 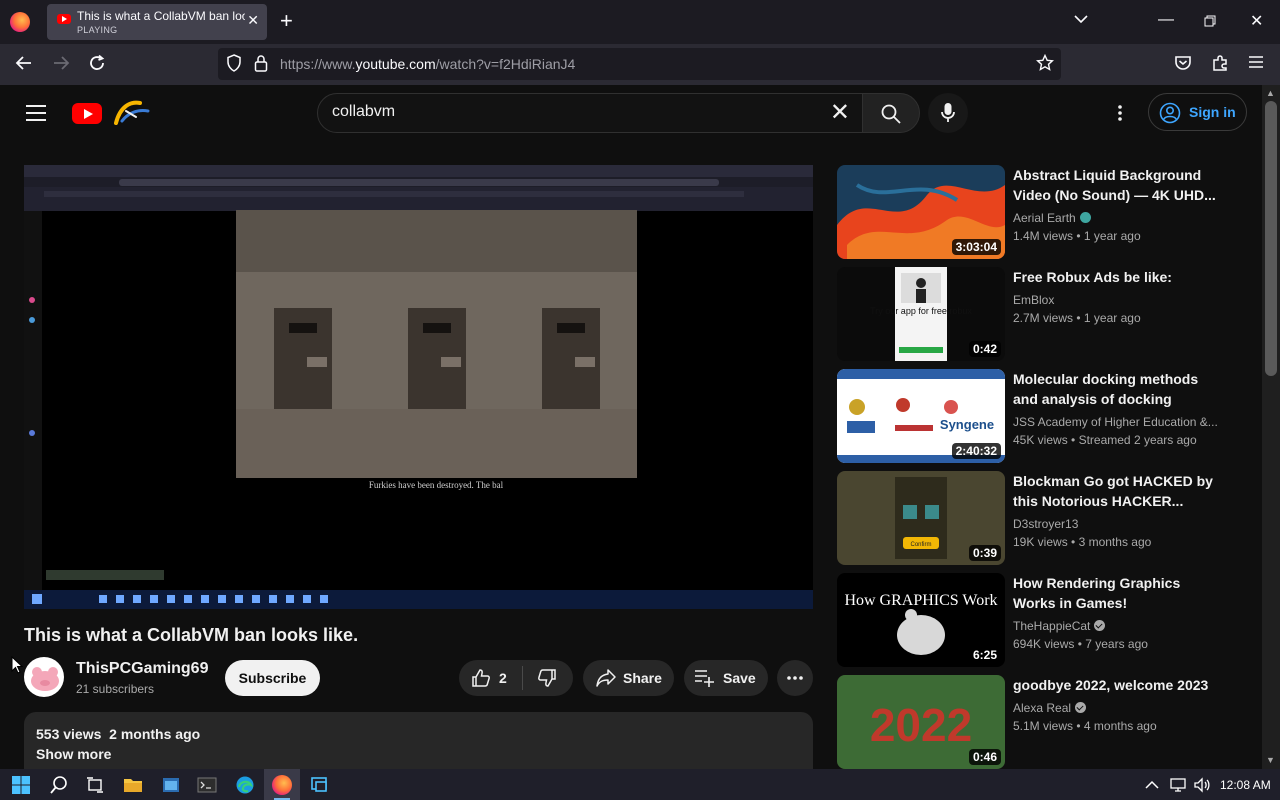 What do you see at coordinates (61, 65) in the screenshot?
I see `forward-arrow-icon` at bounding box center [61, 65].